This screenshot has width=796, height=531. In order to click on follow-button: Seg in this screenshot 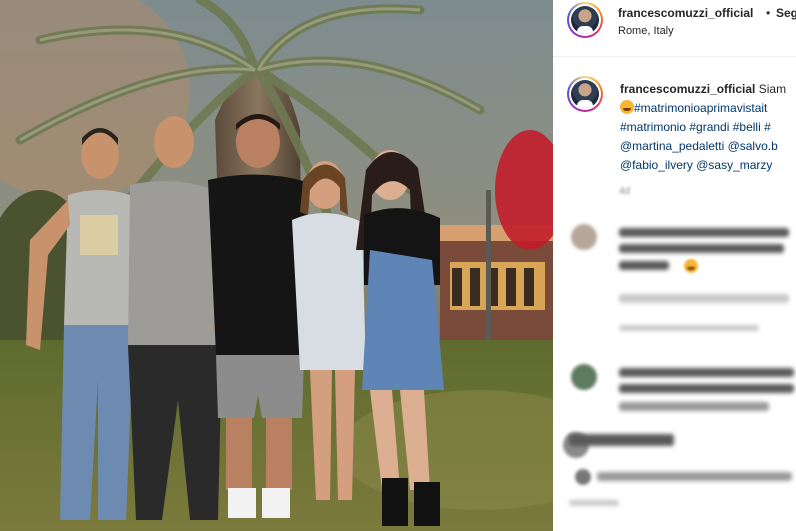, I will do `click(786, 13)`.